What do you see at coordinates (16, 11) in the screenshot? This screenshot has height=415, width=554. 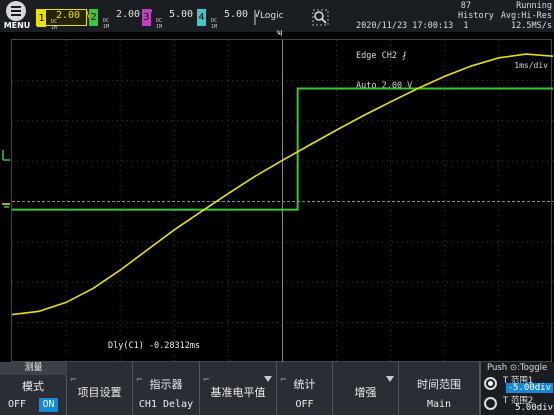 I see `menu-icon` at bounding box center [16, 11].